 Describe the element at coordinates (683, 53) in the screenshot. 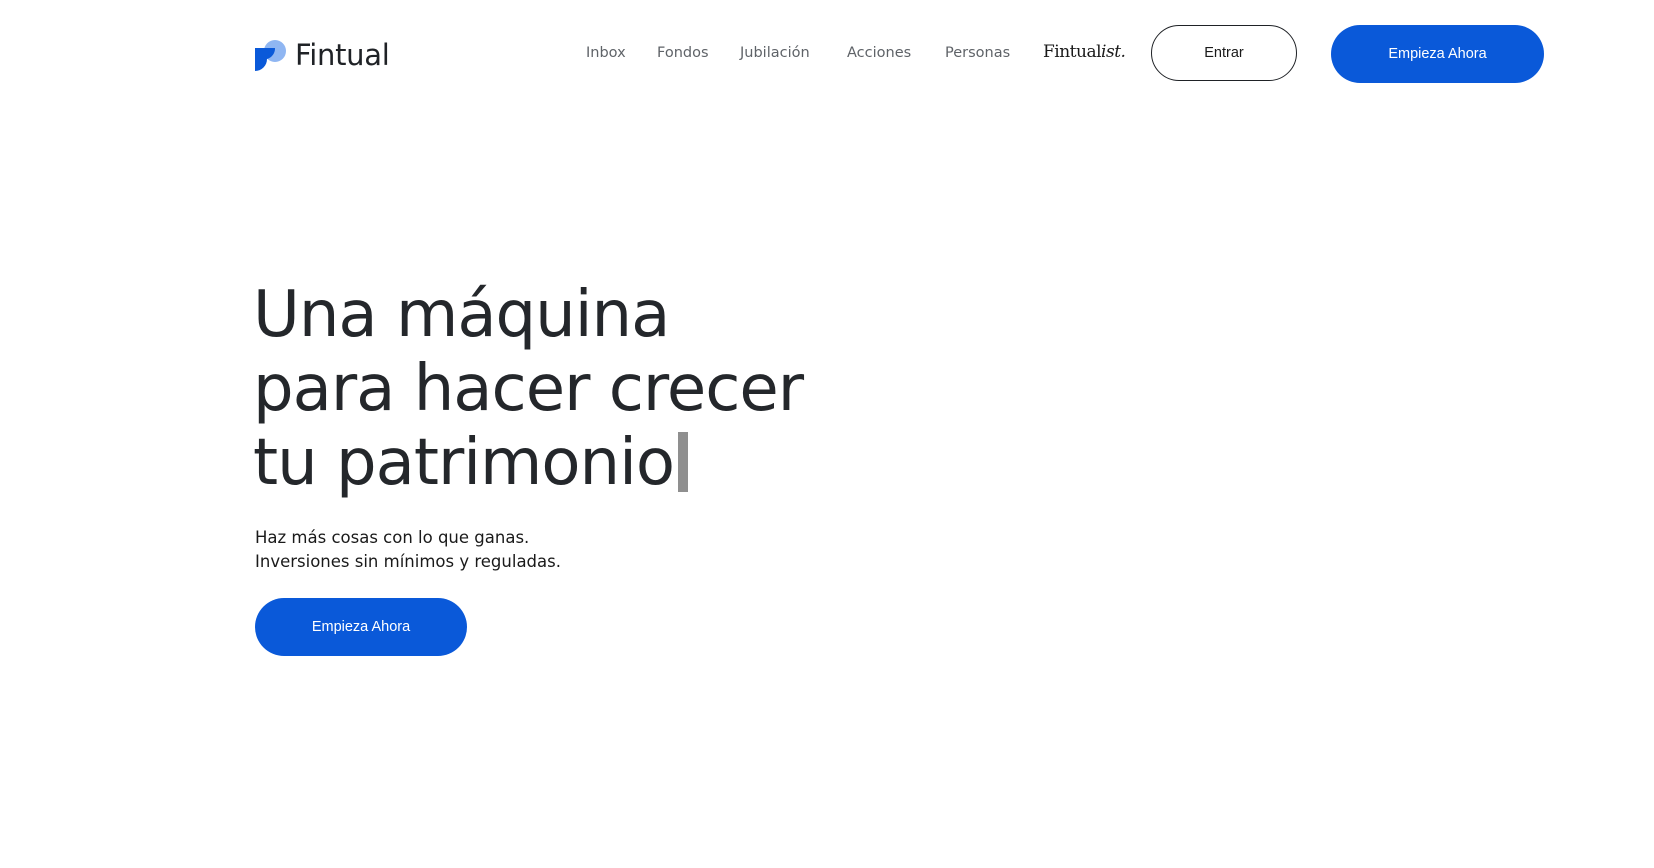

I see `nav-fondos: Fondos` at that location.